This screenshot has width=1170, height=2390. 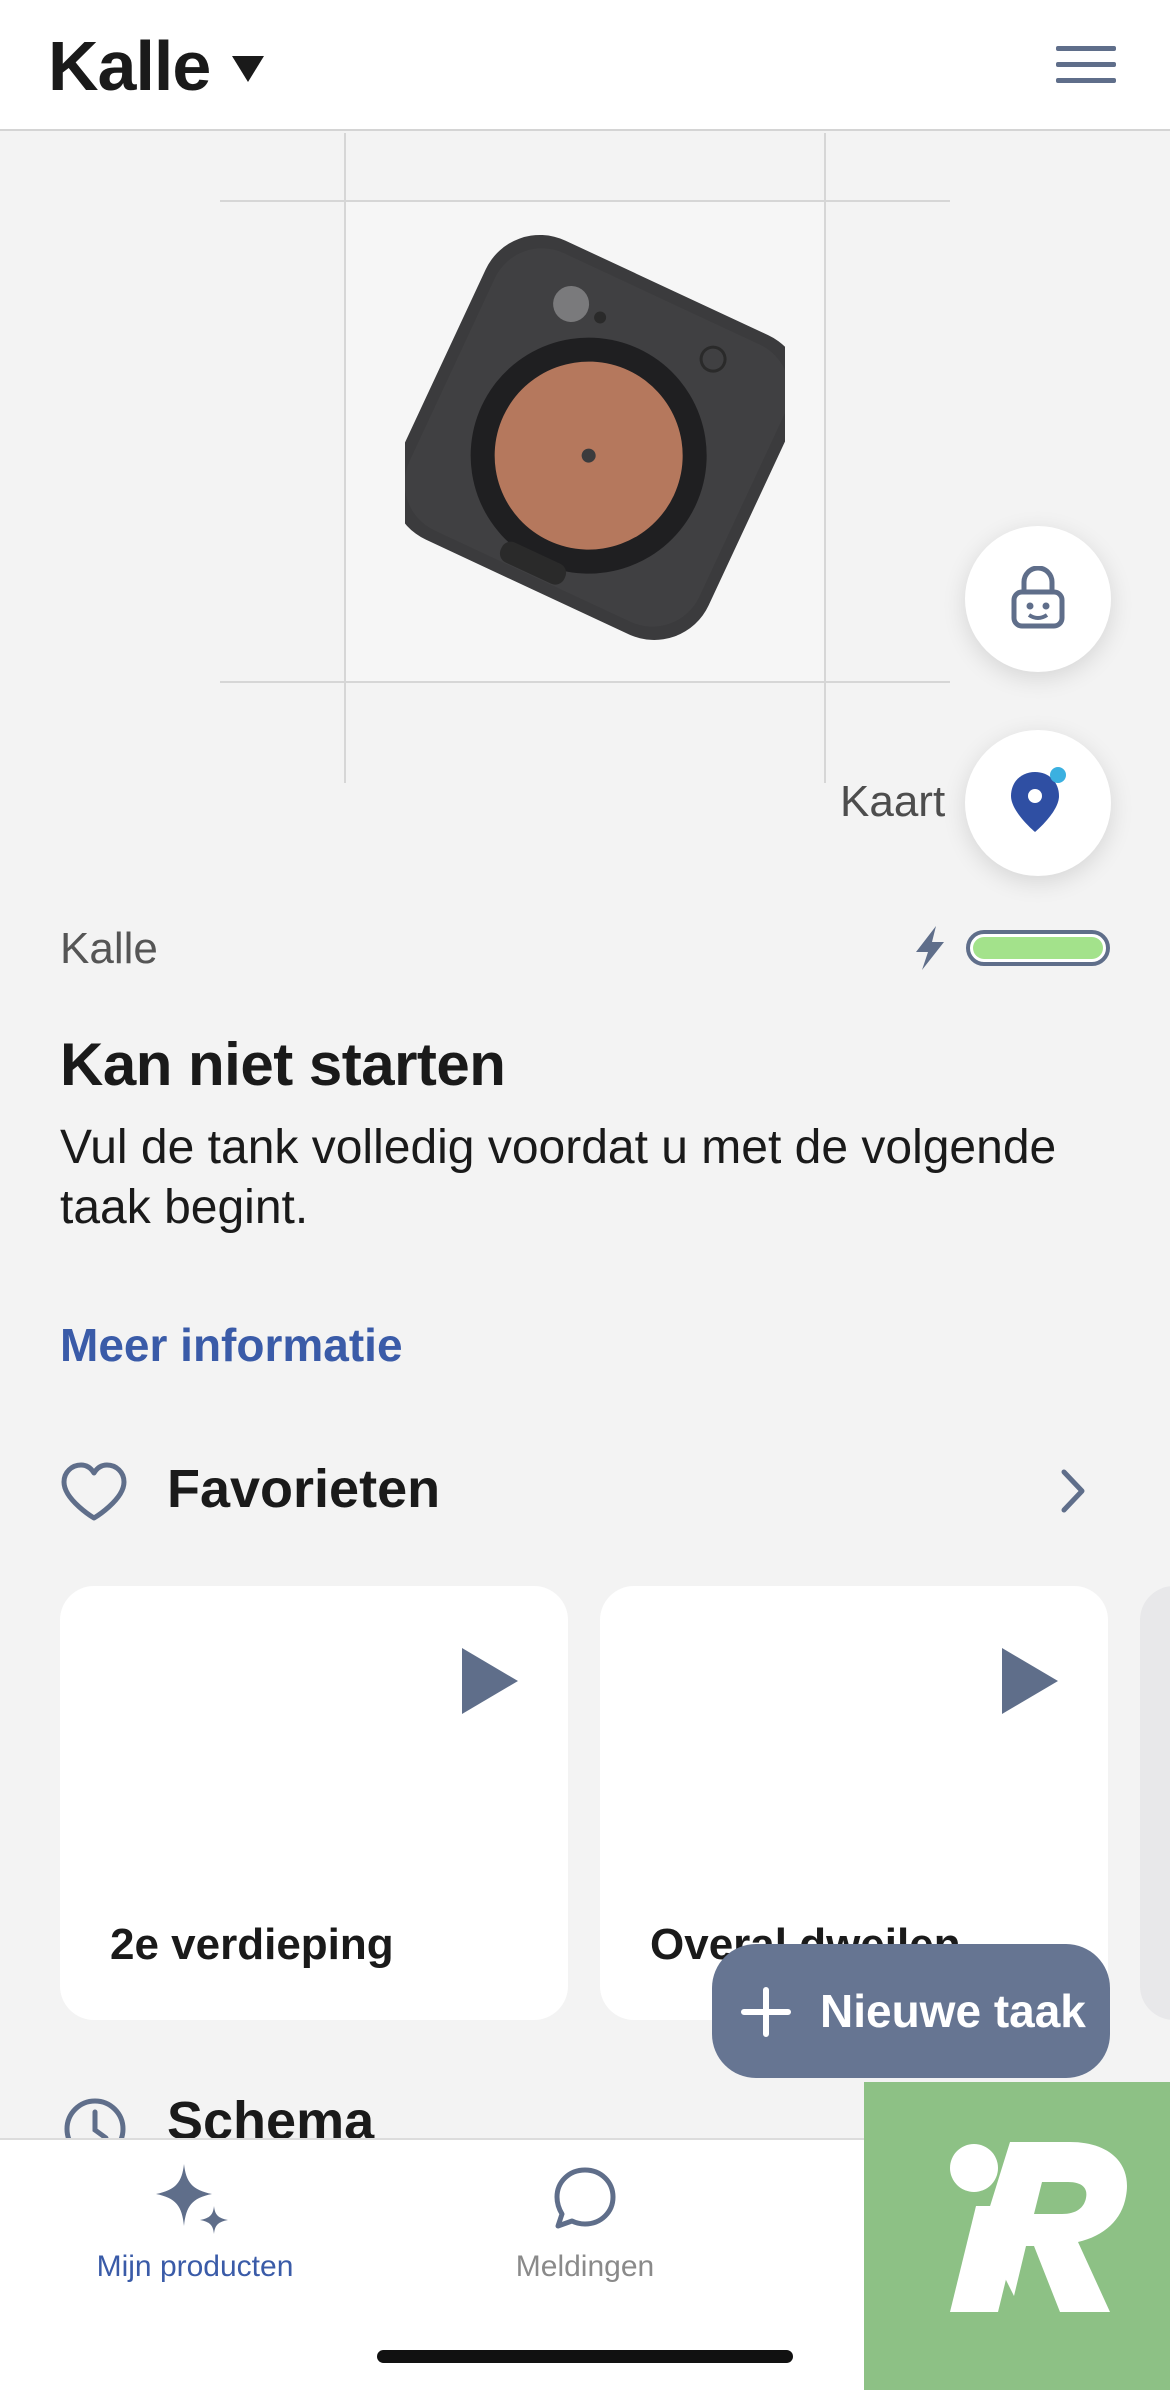 I want to click on sparkle-icon, so click(x=192, y=2199).